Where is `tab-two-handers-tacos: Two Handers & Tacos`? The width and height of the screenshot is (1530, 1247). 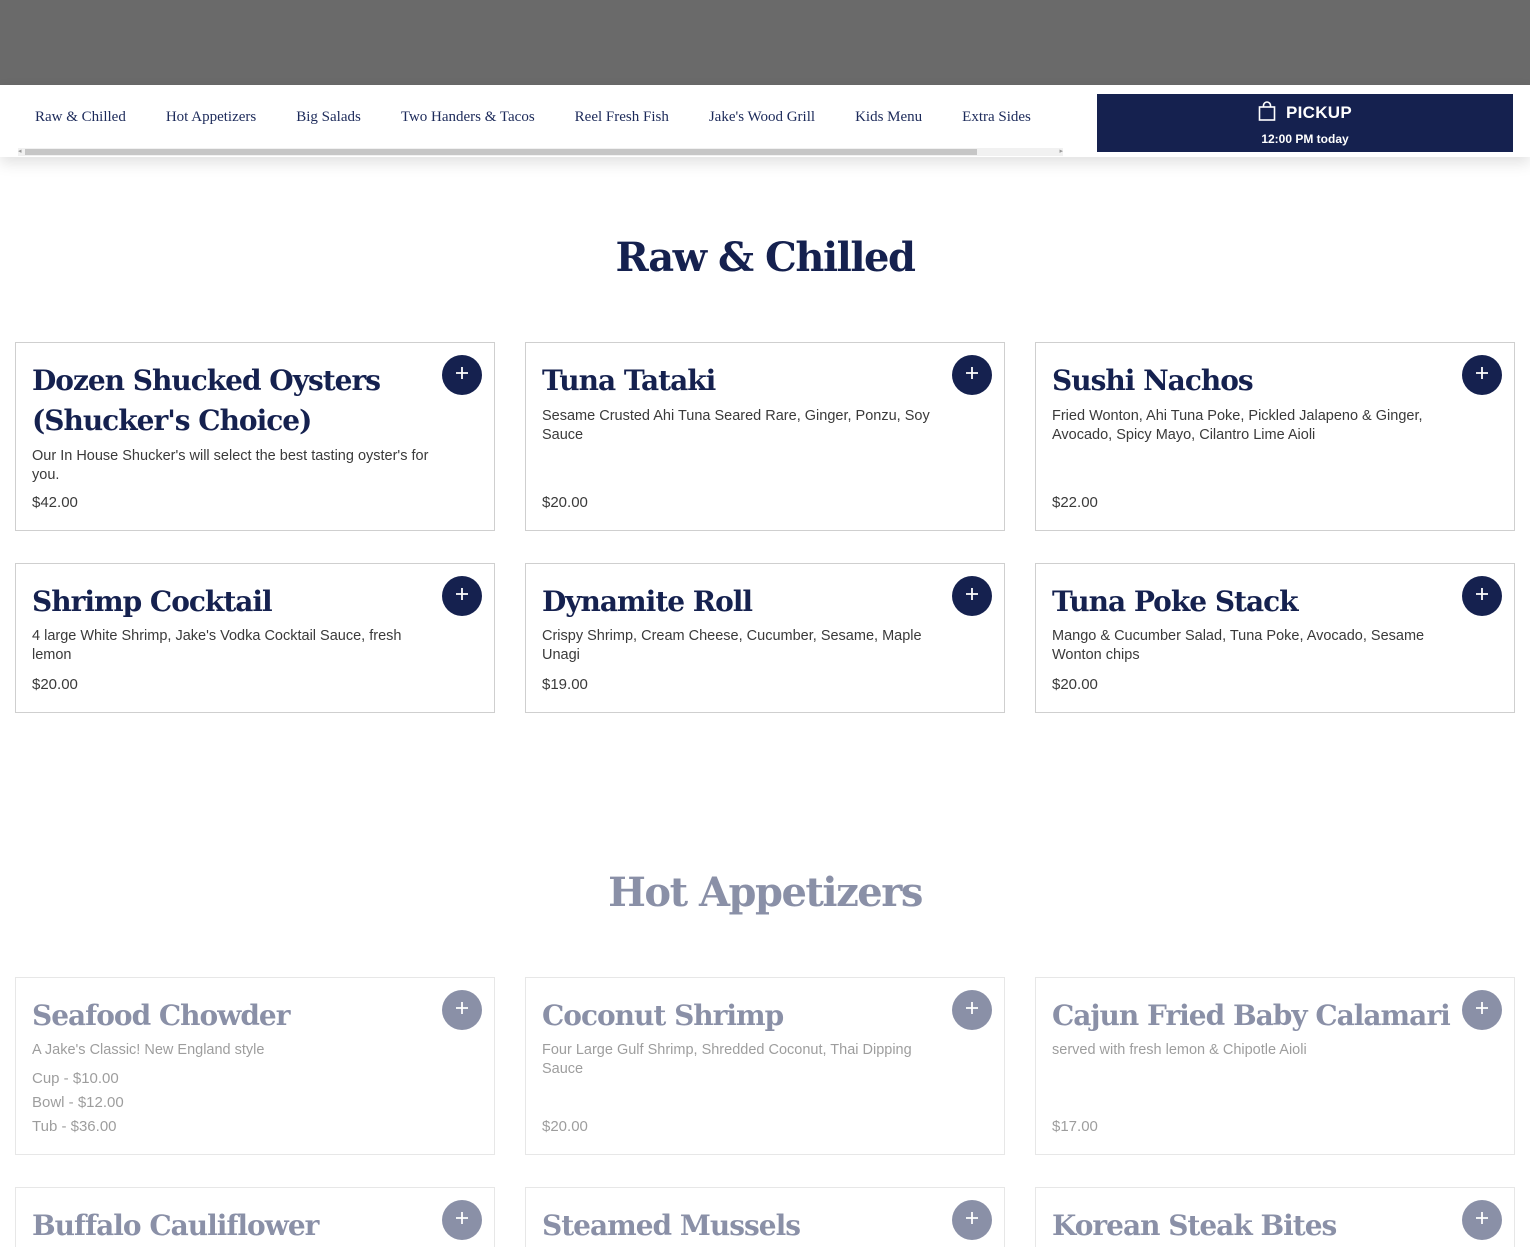
tab-two-handers-tacos: Two Handers & Tacos is located at coordinates (468, 117).